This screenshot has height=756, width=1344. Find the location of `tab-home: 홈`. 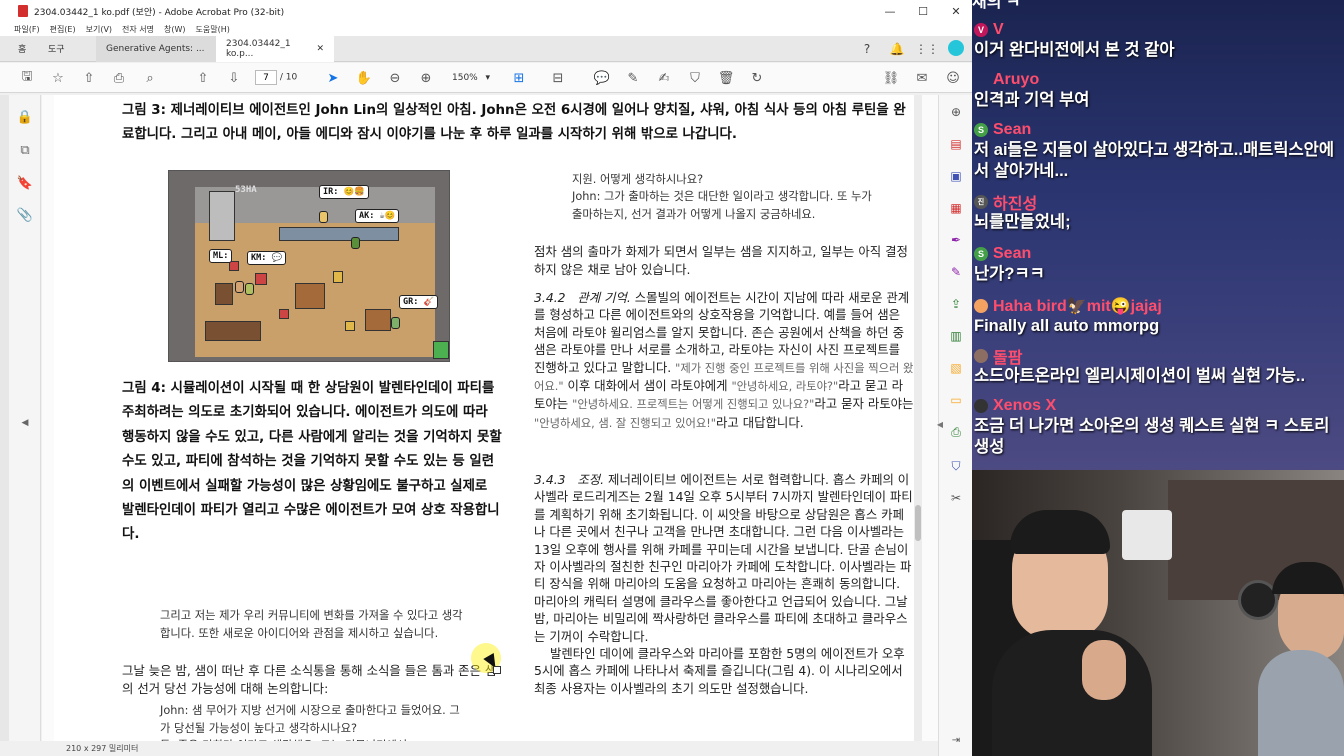

tab-home: 홈 is located at coordinates (19, 49).